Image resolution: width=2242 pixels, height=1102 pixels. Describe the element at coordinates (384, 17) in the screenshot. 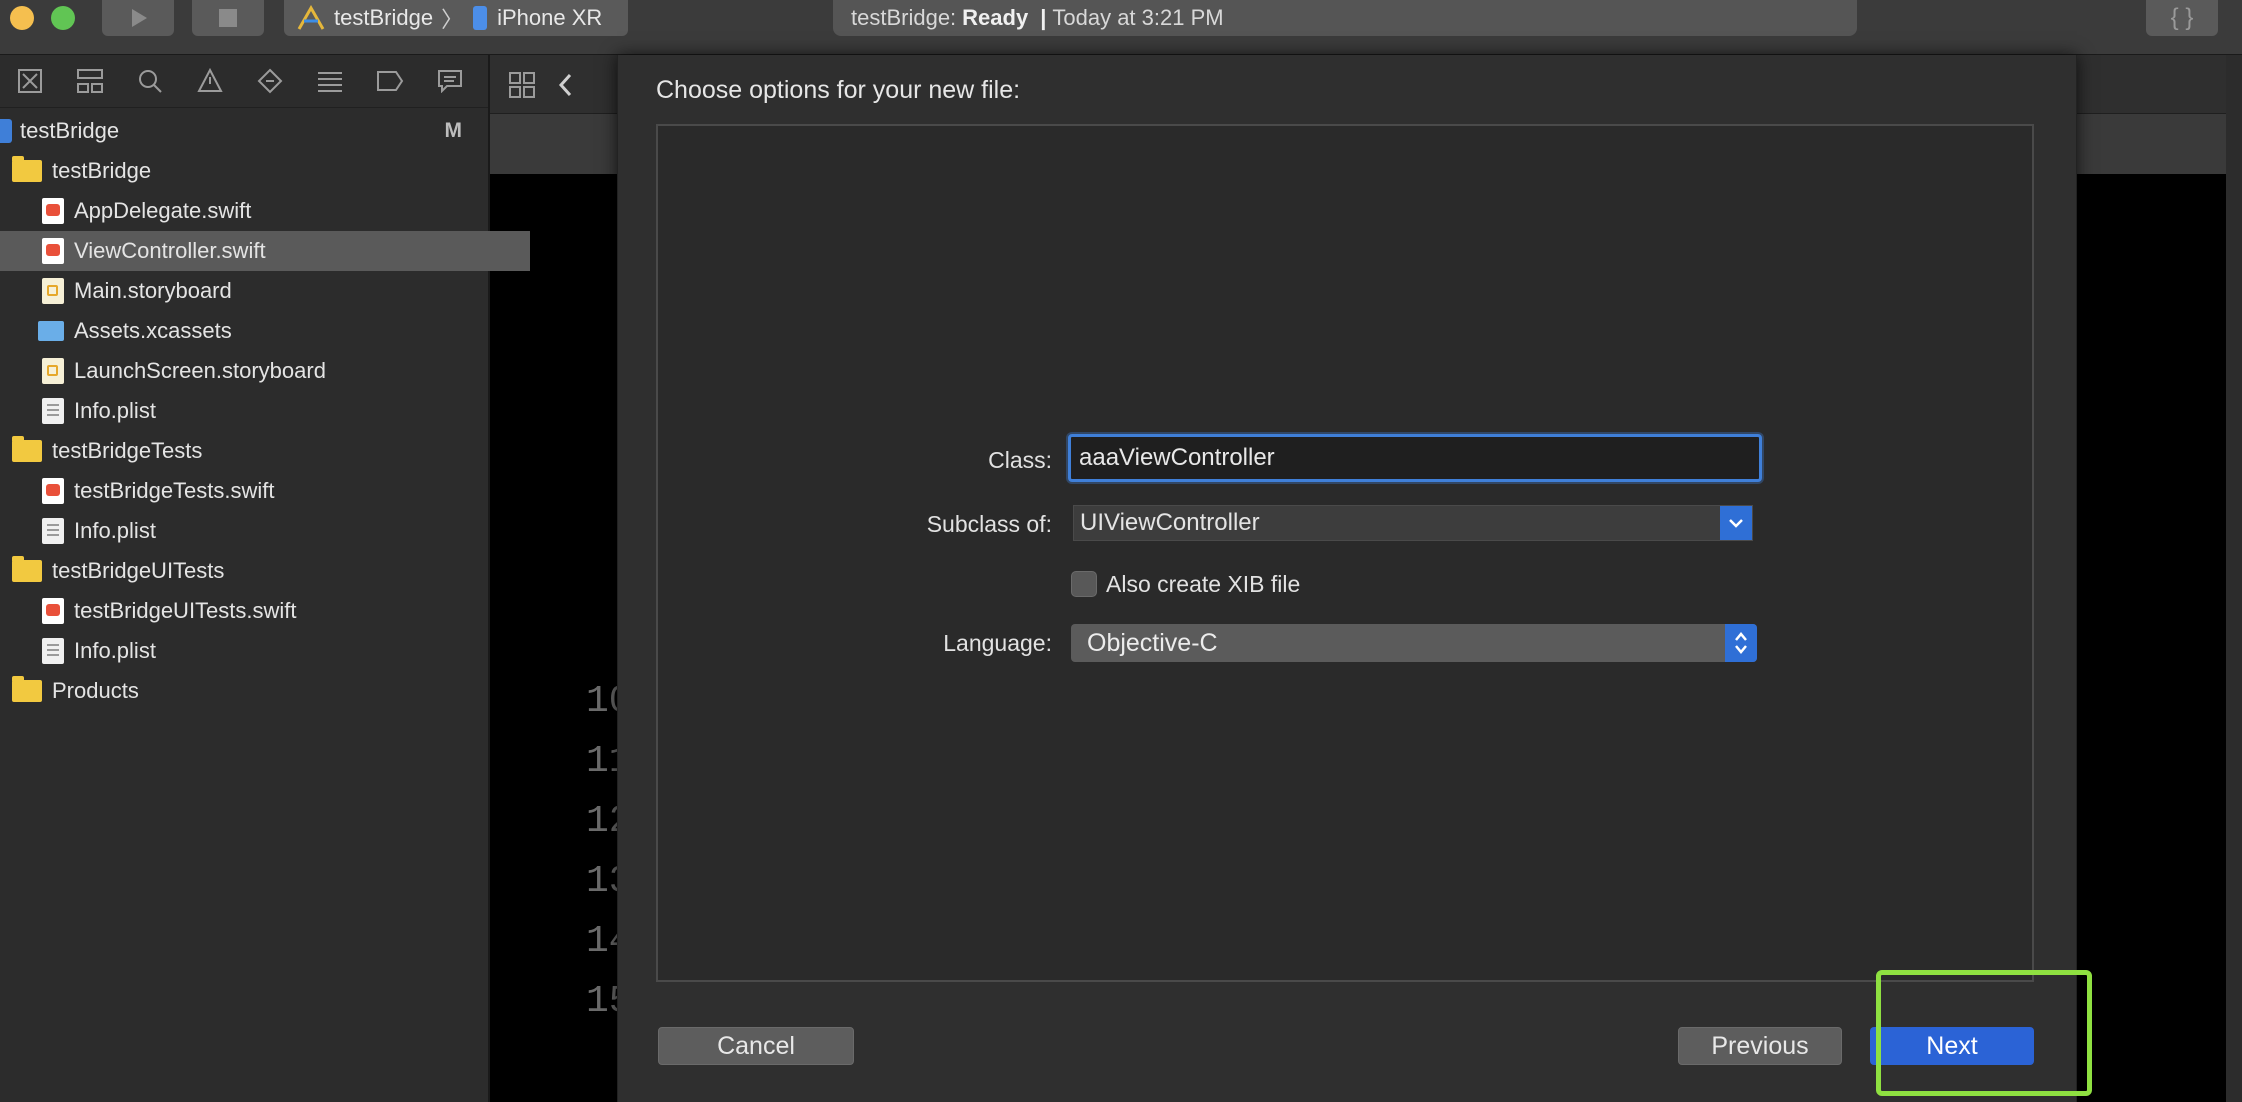

I see `scheme-project-name: testBridge` at that location.